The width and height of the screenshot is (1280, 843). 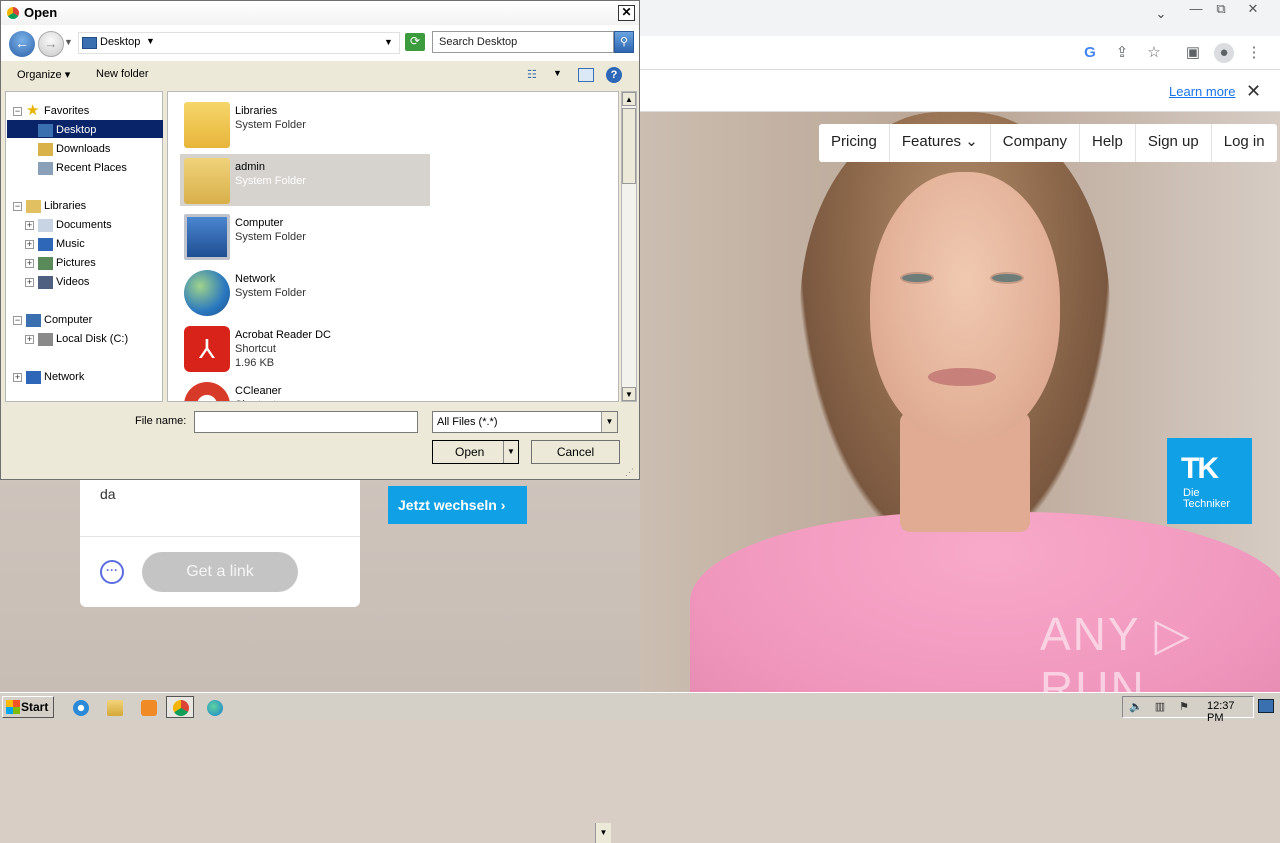 What do you see at coordinates (1154, 53) in the screenshot?
I see `bookmark-star-icon: ☆` at bounding box center [1154, 53].